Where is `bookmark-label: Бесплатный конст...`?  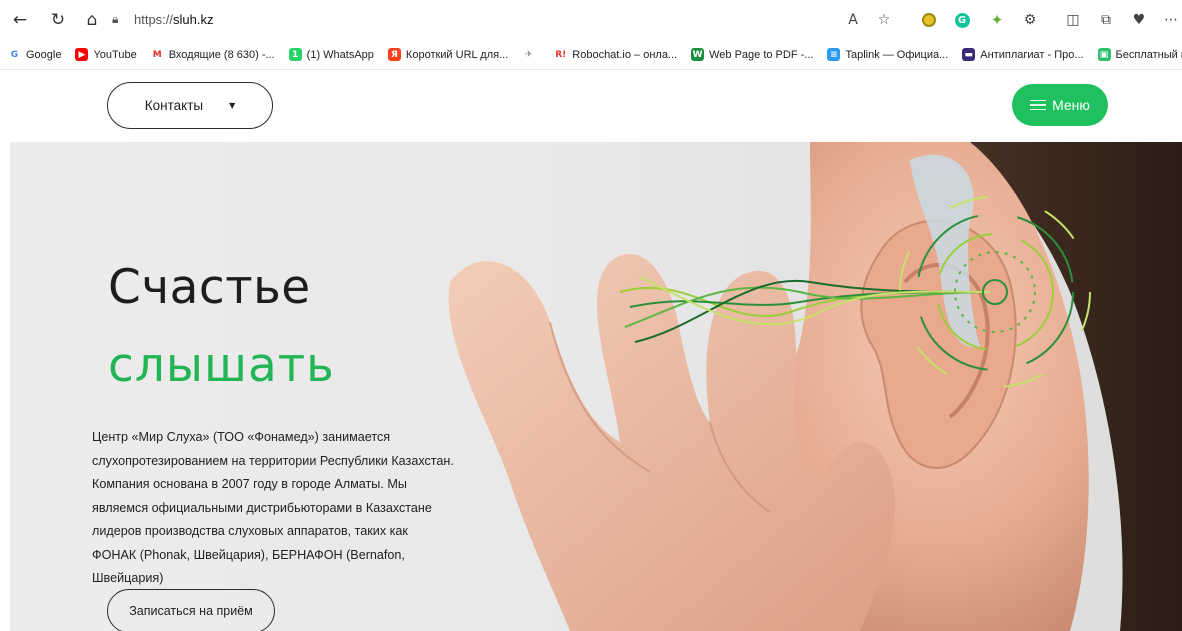
bookmark-label: Бесплатный конст... is located at coordinates (1148, 54).